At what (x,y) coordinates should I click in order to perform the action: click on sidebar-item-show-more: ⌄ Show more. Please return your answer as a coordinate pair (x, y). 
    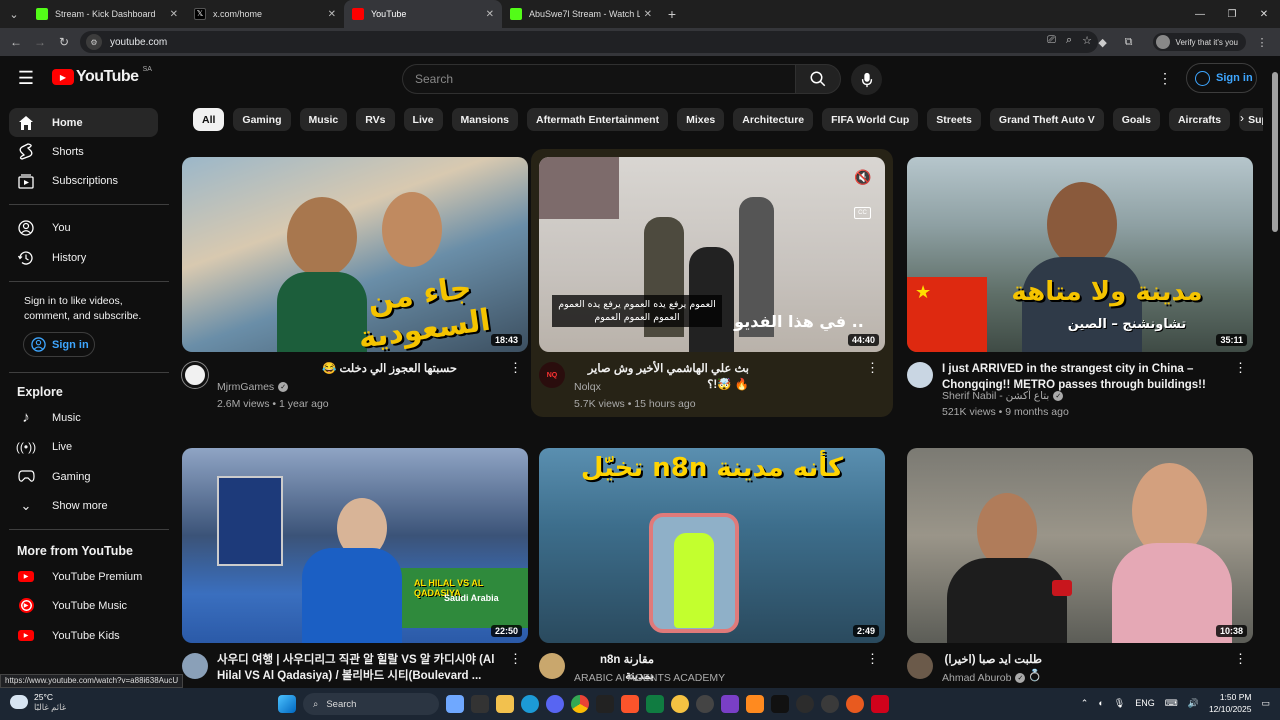
    Looking at the image, I should click on (83, 505).